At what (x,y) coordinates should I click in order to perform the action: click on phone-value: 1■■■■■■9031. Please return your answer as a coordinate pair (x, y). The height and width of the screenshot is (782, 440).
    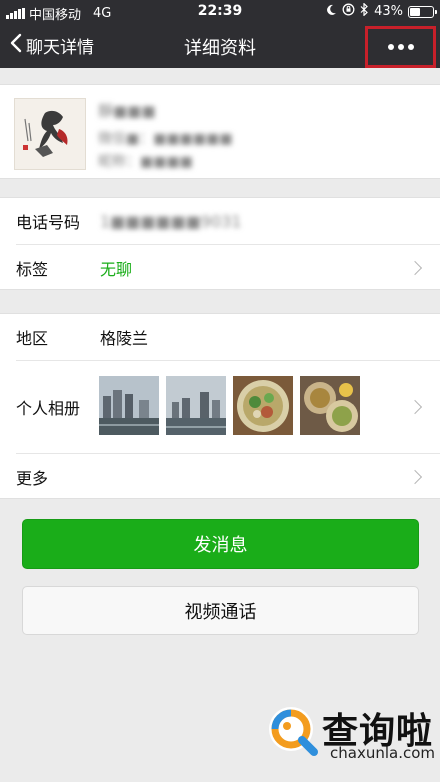
    Looking at the image, I should click on (171, 221).